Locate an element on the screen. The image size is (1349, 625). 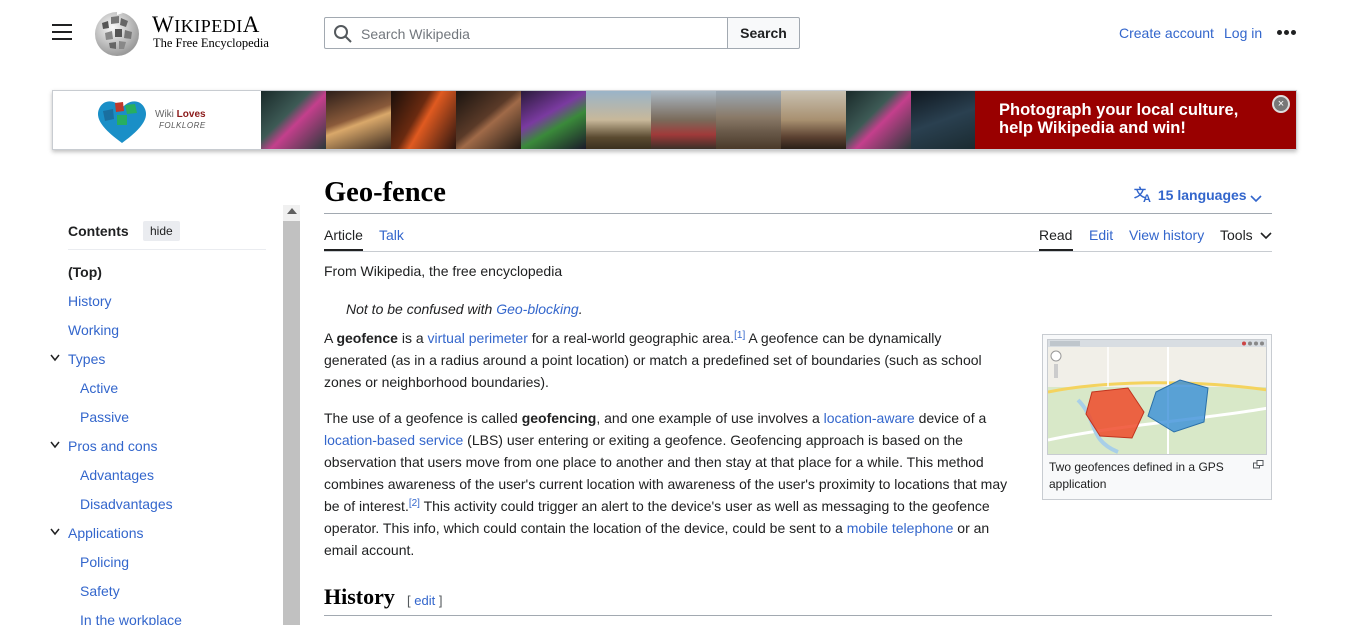
map-drawing is located at coordinates (1157, 397).